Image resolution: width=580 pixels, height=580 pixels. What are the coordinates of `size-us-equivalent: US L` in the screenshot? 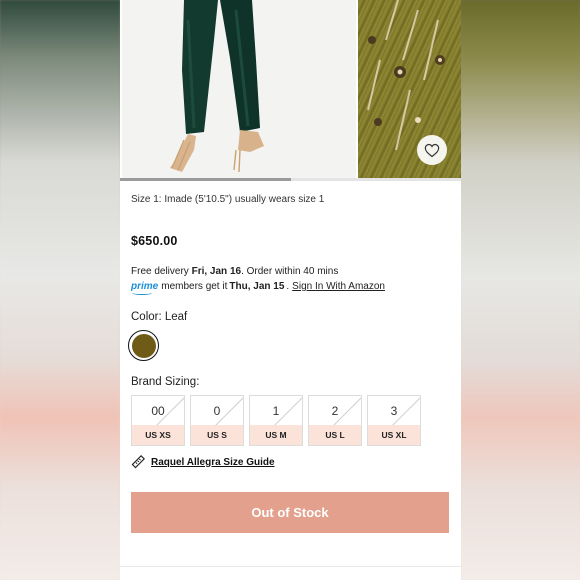 It's located at (335, 435).